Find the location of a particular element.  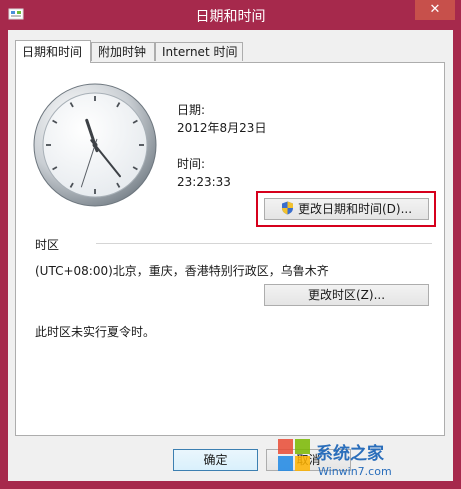

time-value: 23:23:33 is located at coordinates (204, 182).